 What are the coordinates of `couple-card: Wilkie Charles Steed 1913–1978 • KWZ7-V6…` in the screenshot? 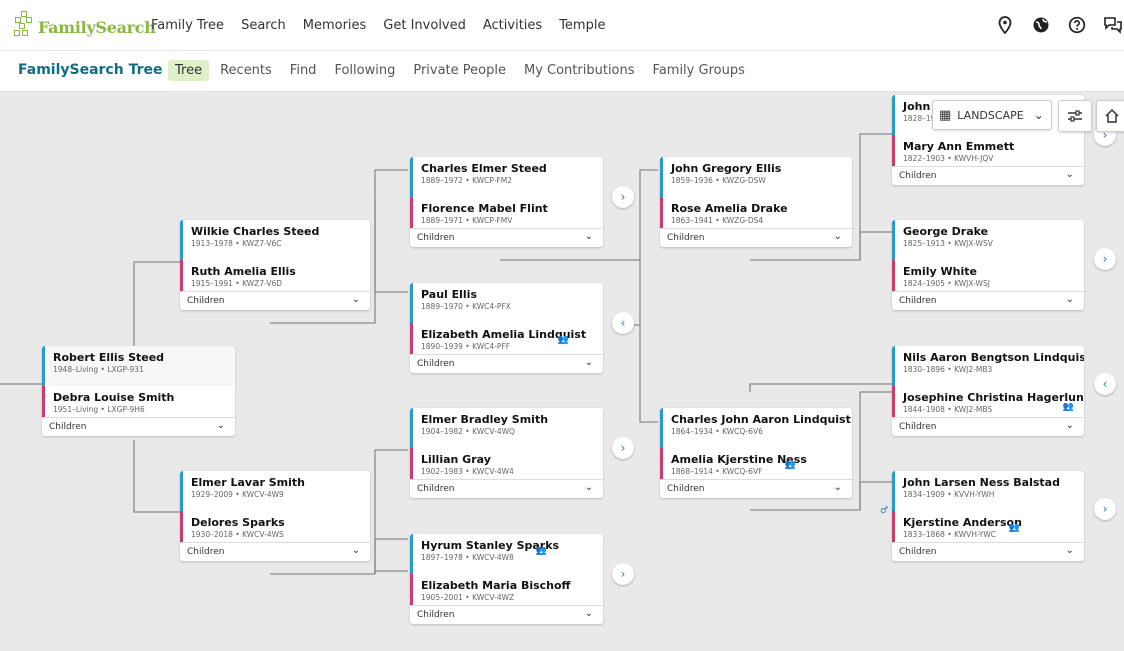 It's located at (275, 265).